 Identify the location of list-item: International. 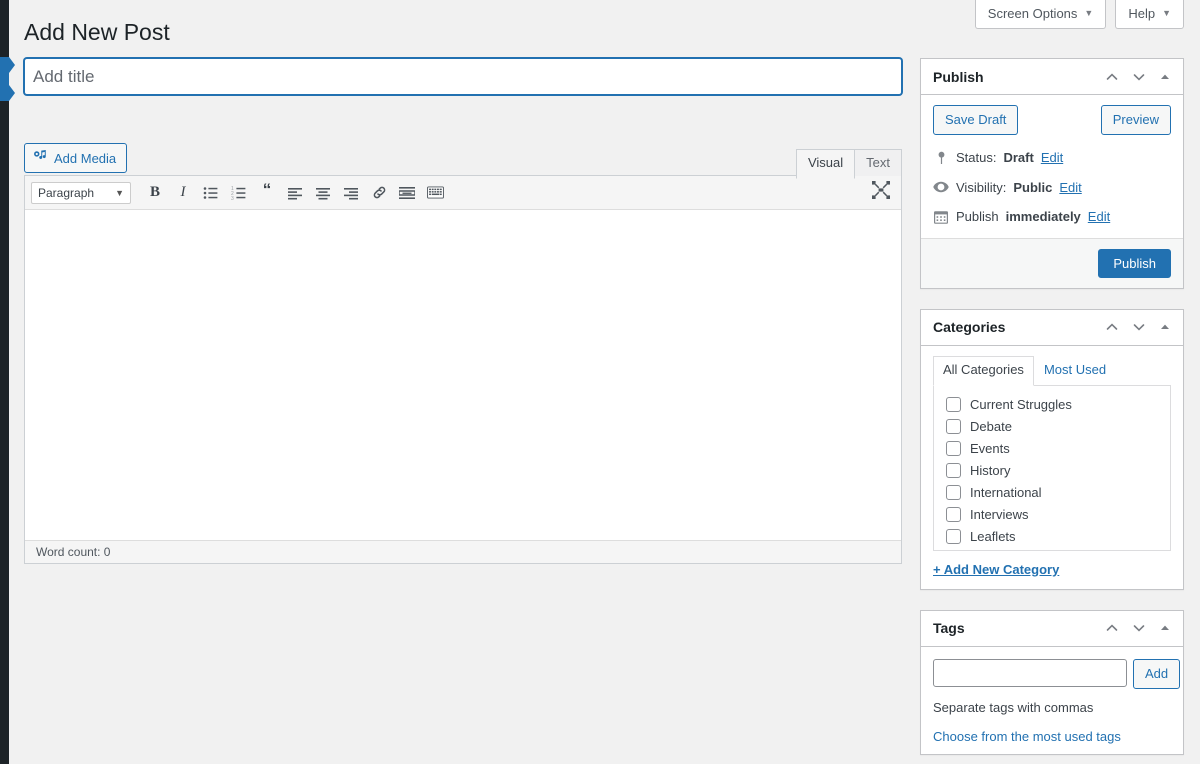
(1055, 493).